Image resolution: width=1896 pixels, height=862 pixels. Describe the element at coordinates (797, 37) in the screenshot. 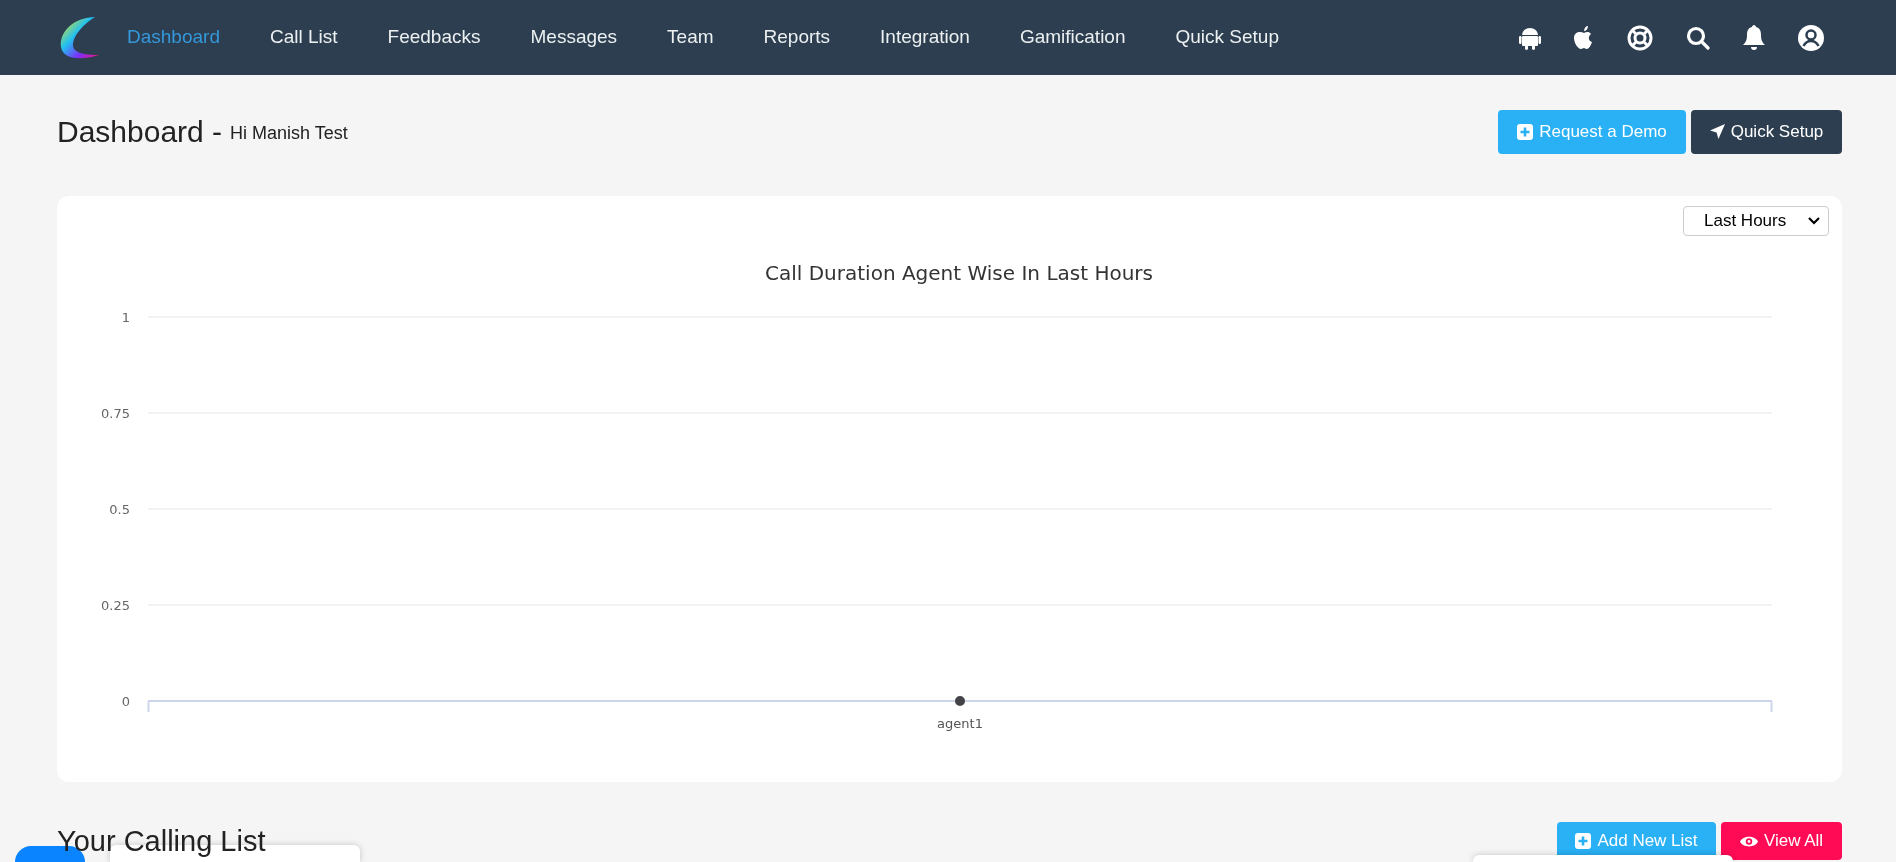

I see `nav-link: Reports` at that location.